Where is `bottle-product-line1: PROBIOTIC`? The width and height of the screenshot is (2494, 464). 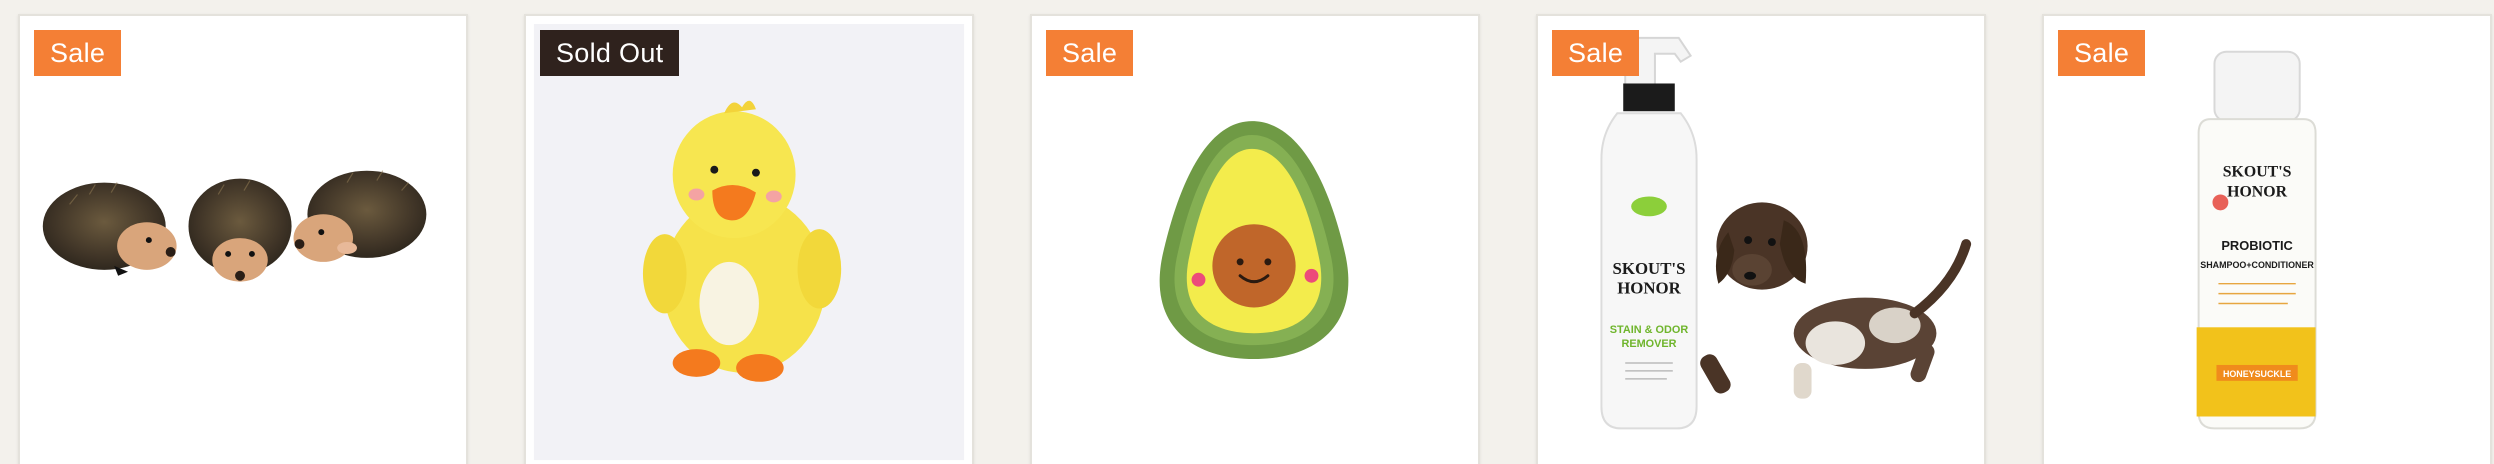 bottle-product-line1: PROBIOTIC is located at coordinates (2257, 245).